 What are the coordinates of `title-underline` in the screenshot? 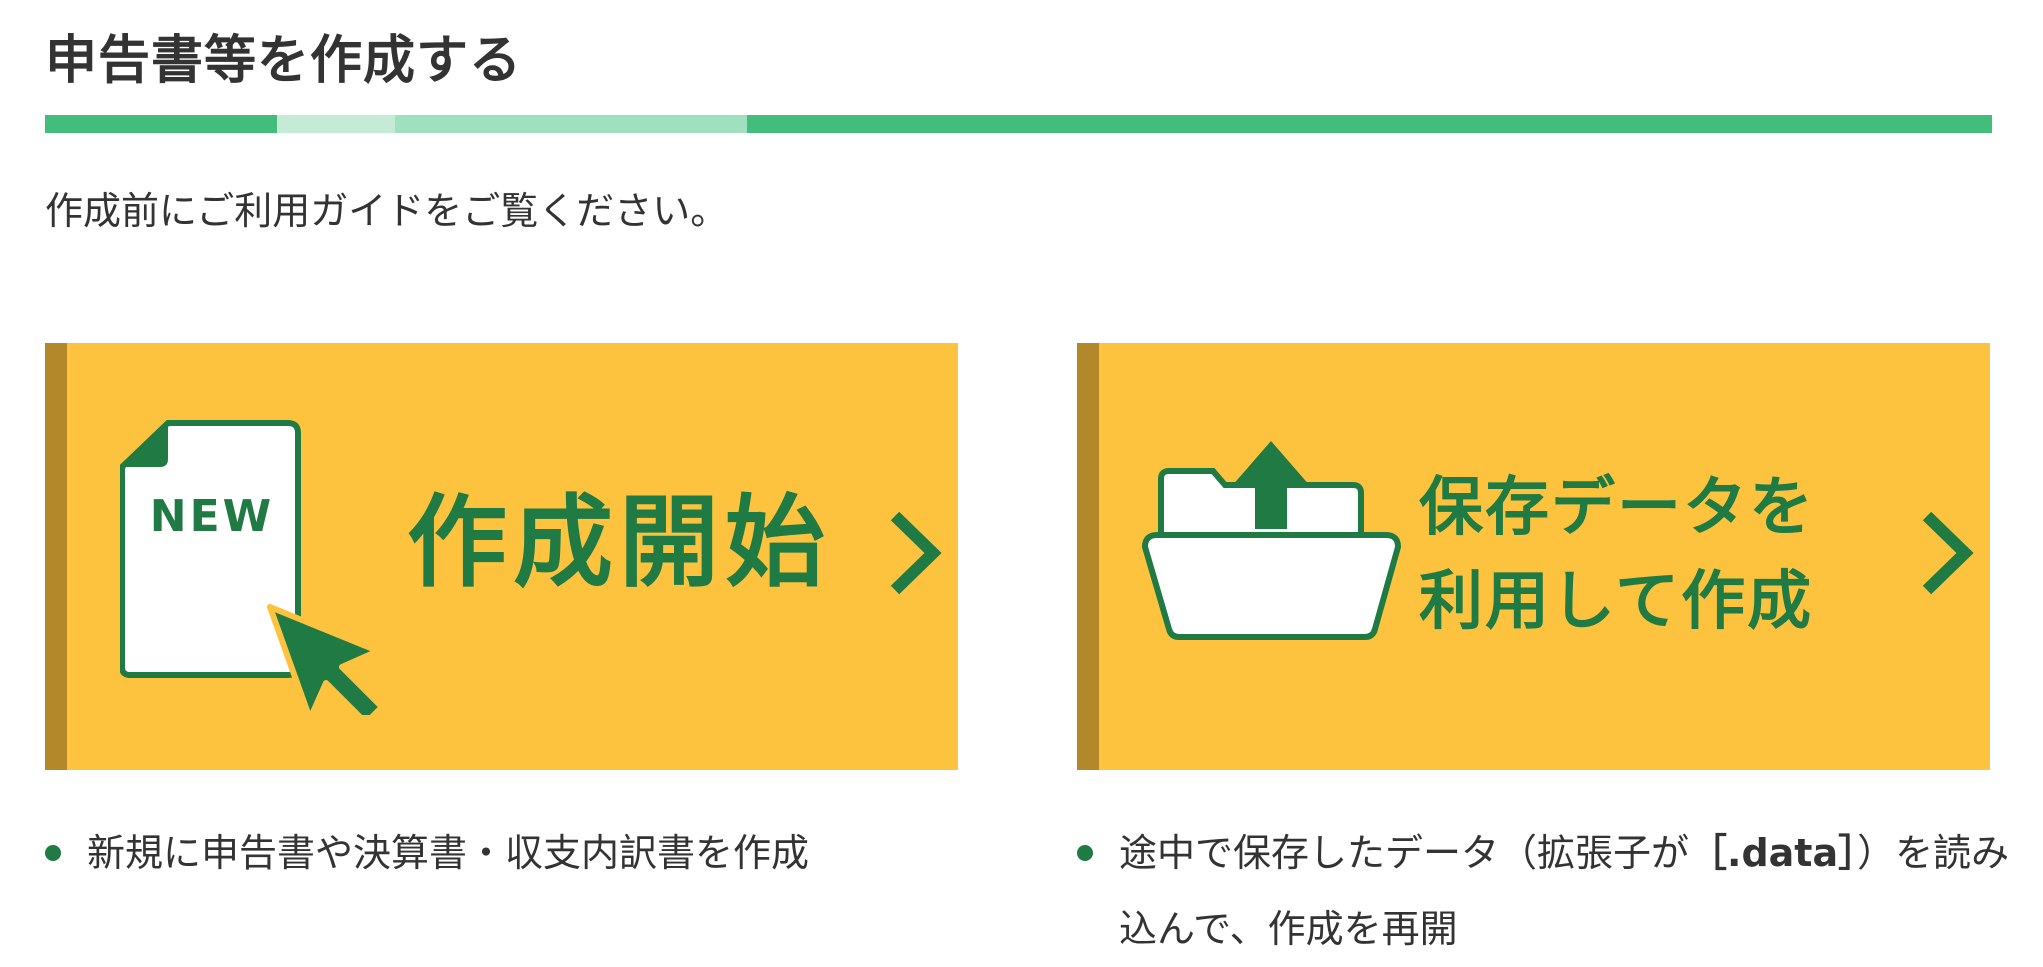 It's located at (1018, 124).